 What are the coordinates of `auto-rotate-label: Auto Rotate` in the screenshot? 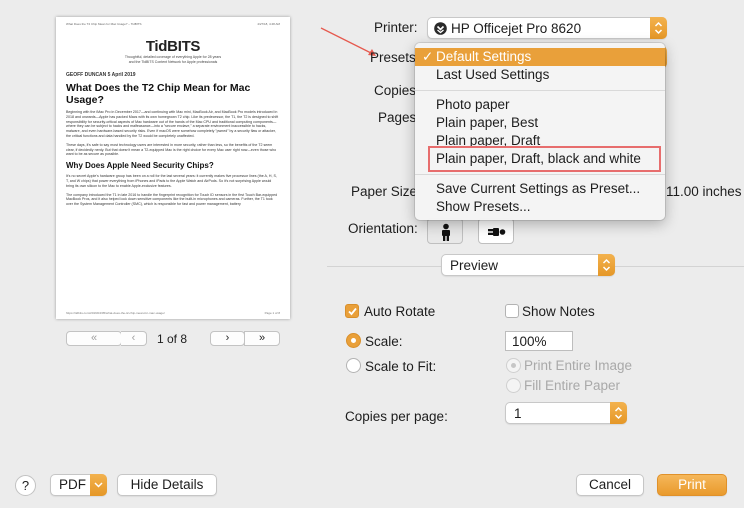 It's located at (400, 311).